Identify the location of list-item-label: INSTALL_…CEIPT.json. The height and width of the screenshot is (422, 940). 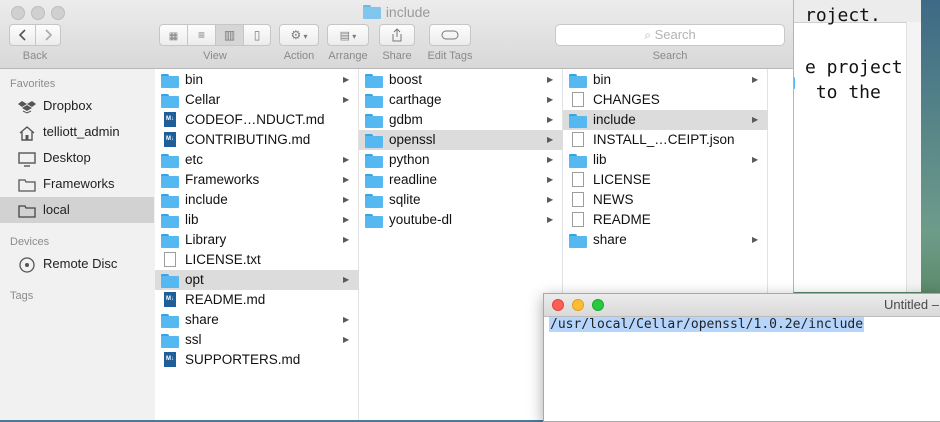
(664, 139).